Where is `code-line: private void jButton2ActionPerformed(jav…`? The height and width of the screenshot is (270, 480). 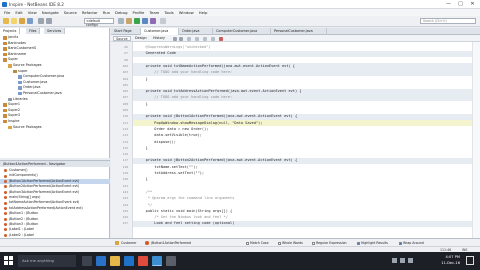
code-line: private void jButton2ActionPerformed(jav… is located at coordinates (217, 160).